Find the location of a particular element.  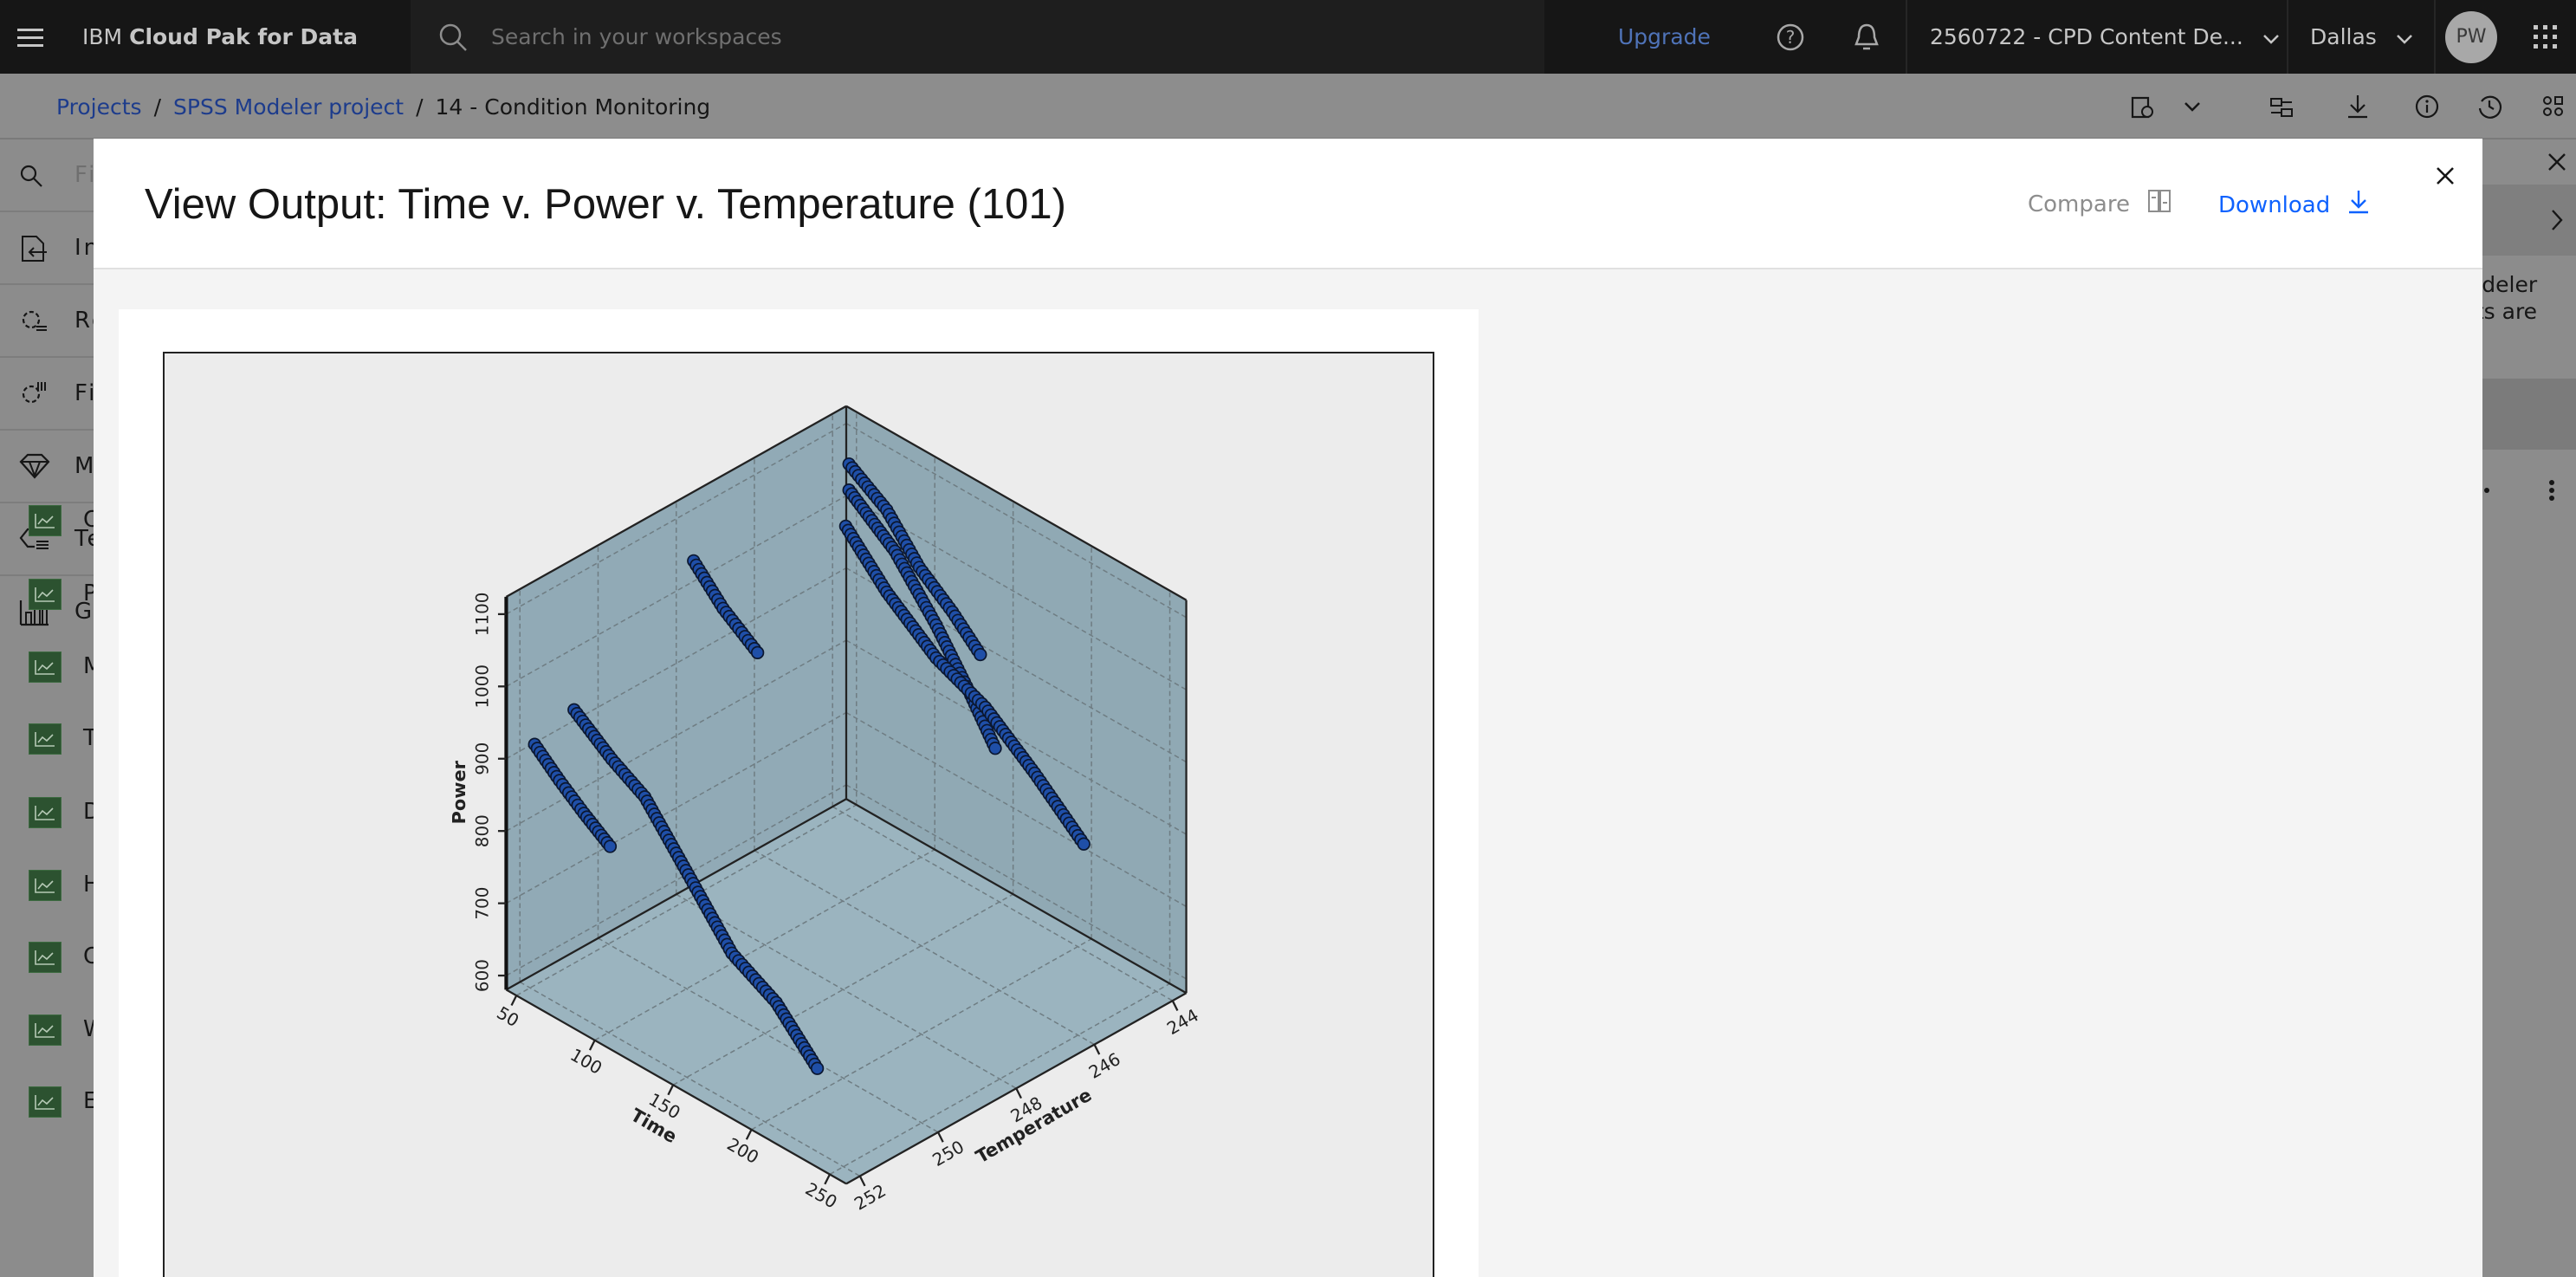

run-settings-icon is located at coordinates (2282, 107).